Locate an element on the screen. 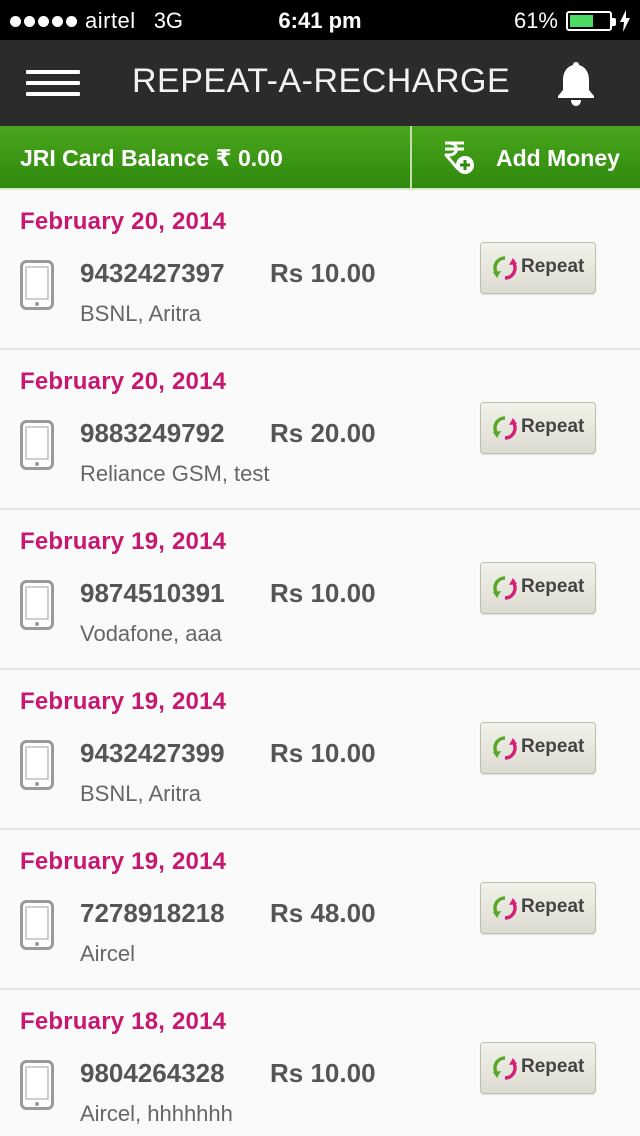 Image resolution: width=640 pixels, height=1136 pixels. recharge-date: February 18, 2014 is located at coordinates (123, 1021).